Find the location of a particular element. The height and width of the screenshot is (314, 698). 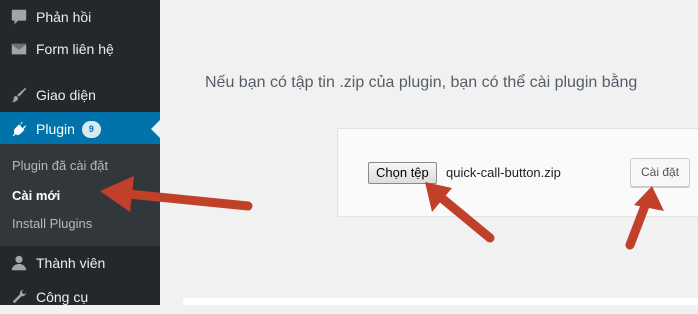

sidebar-item-label: Plugin is located at coordinates (55, 129).